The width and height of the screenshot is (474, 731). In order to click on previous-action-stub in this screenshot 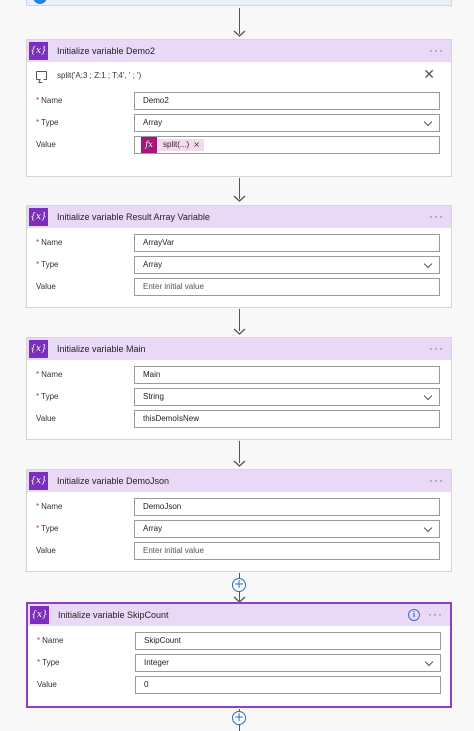, I will do `click(239, 3)`.